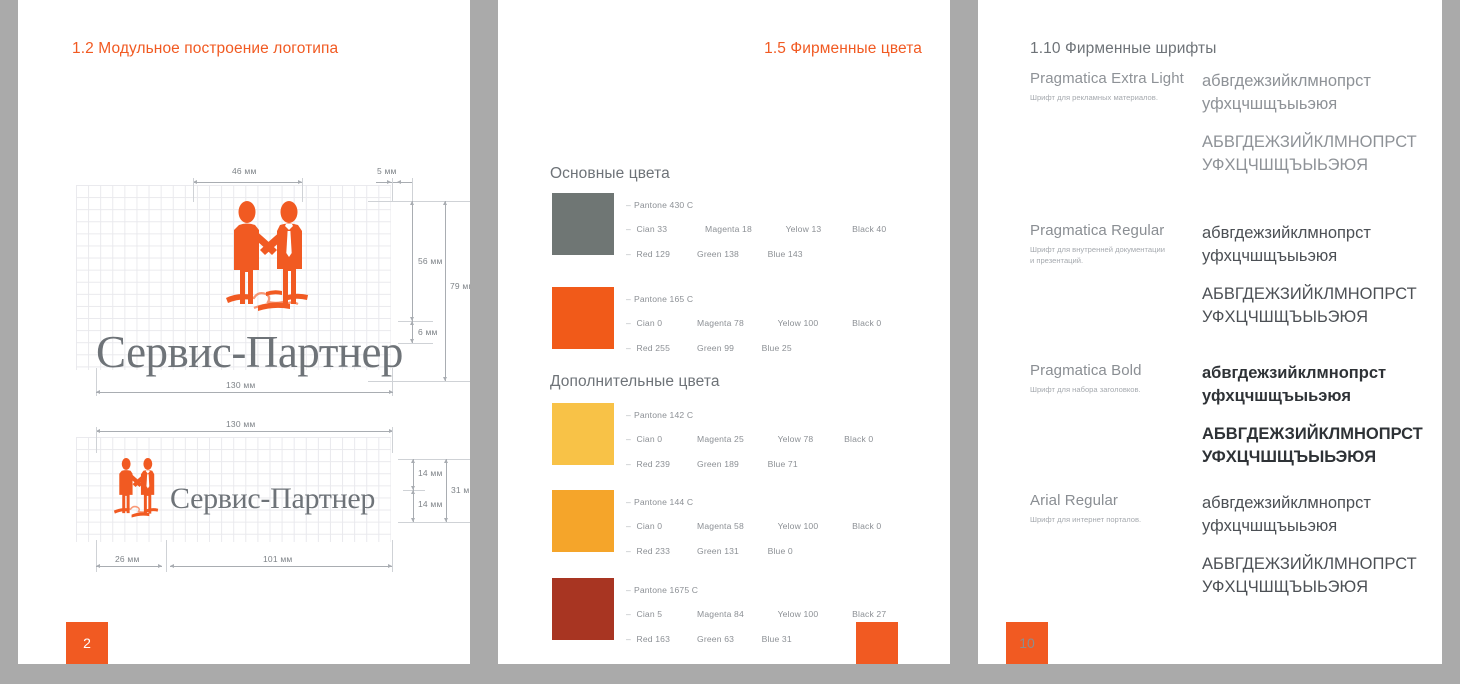  Describe the element at coordinates (136, 488) in the screenshot. I see `two-people-handshake-puzzle-logo-small` at that location.